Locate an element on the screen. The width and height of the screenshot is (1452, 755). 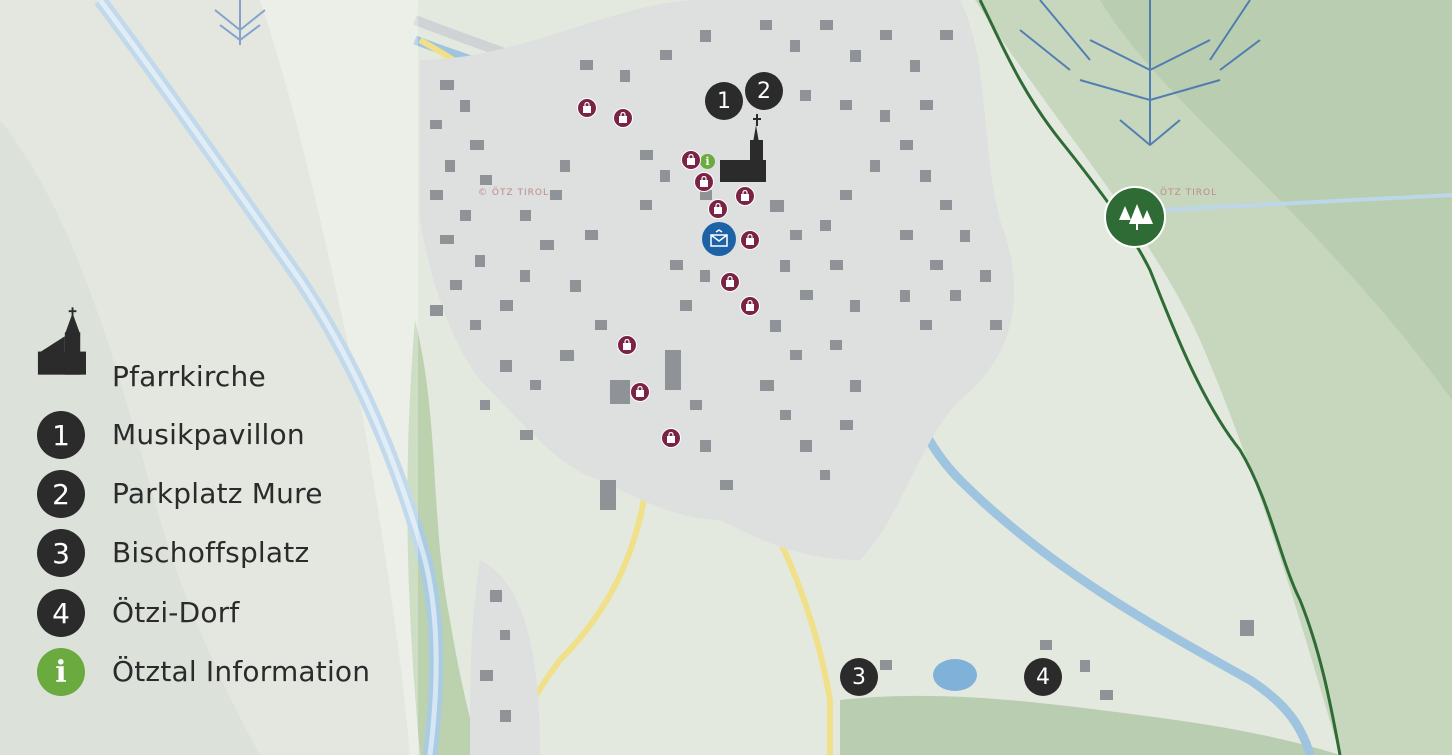
forest-trail-marker is located at coordinates (1135, 217).